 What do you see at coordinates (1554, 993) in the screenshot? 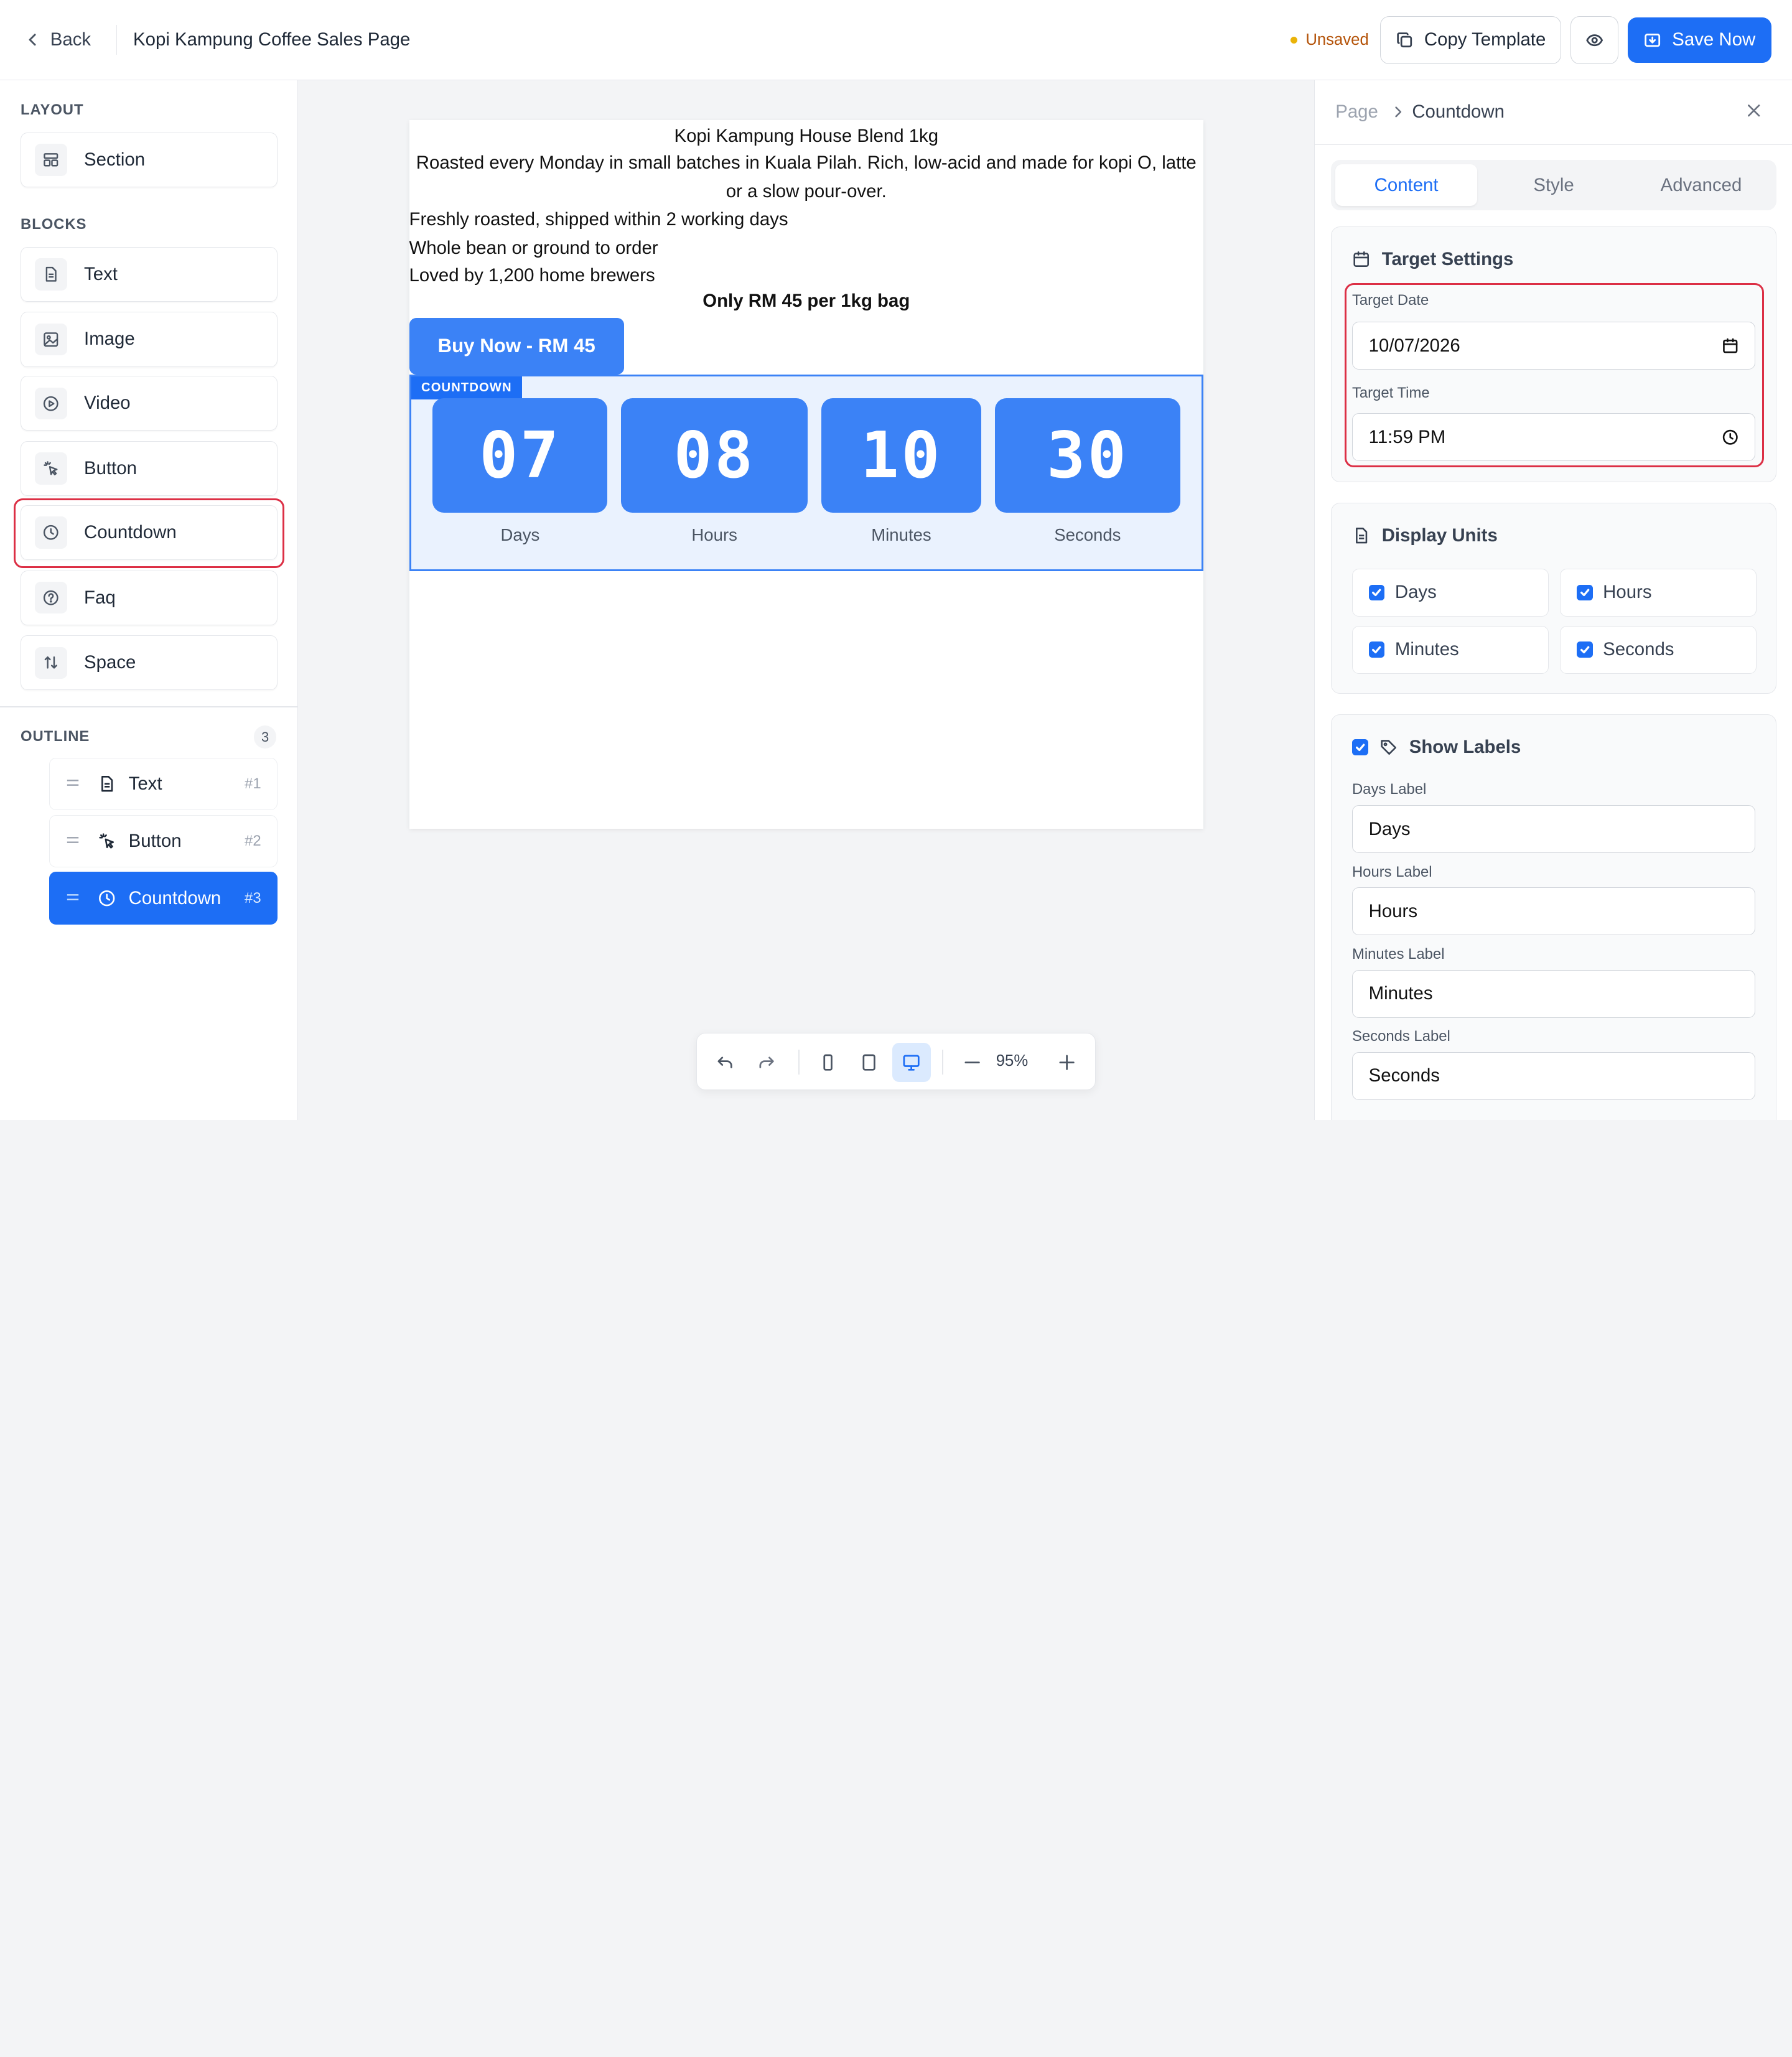
I see `minutes-label-input: Minutes` at bounding box center [1554, 993].